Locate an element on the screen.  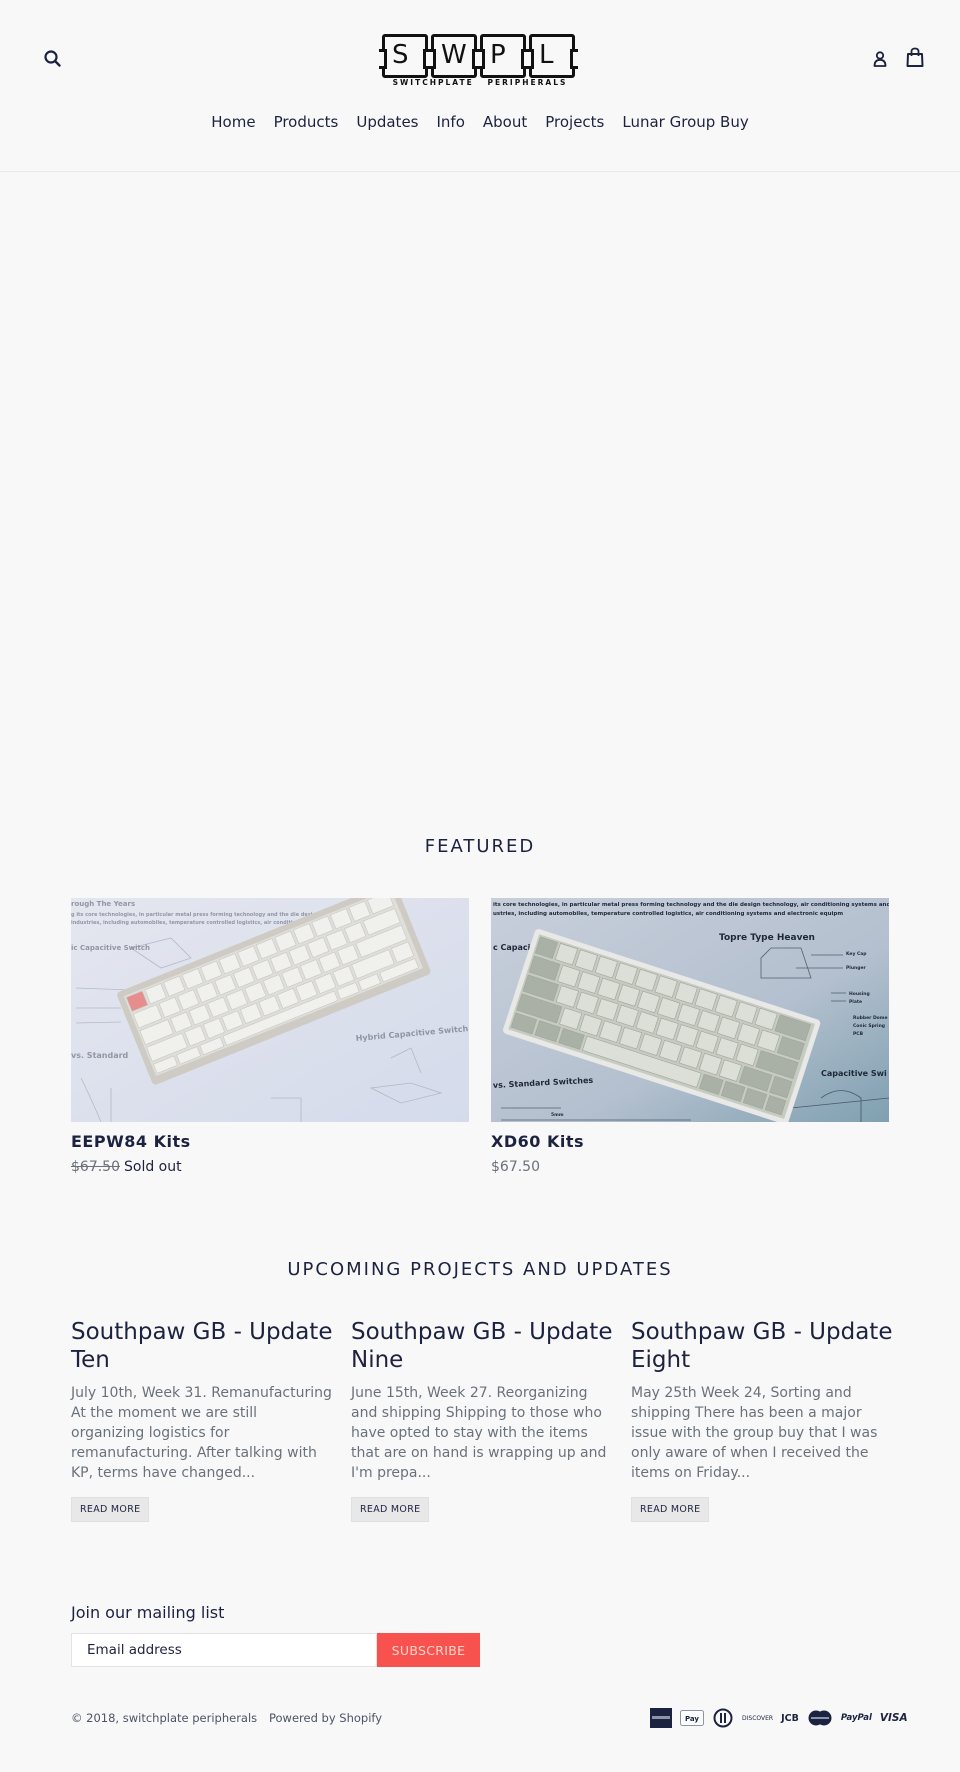
svg-text: Plunger is located at coordinates (856, 968).